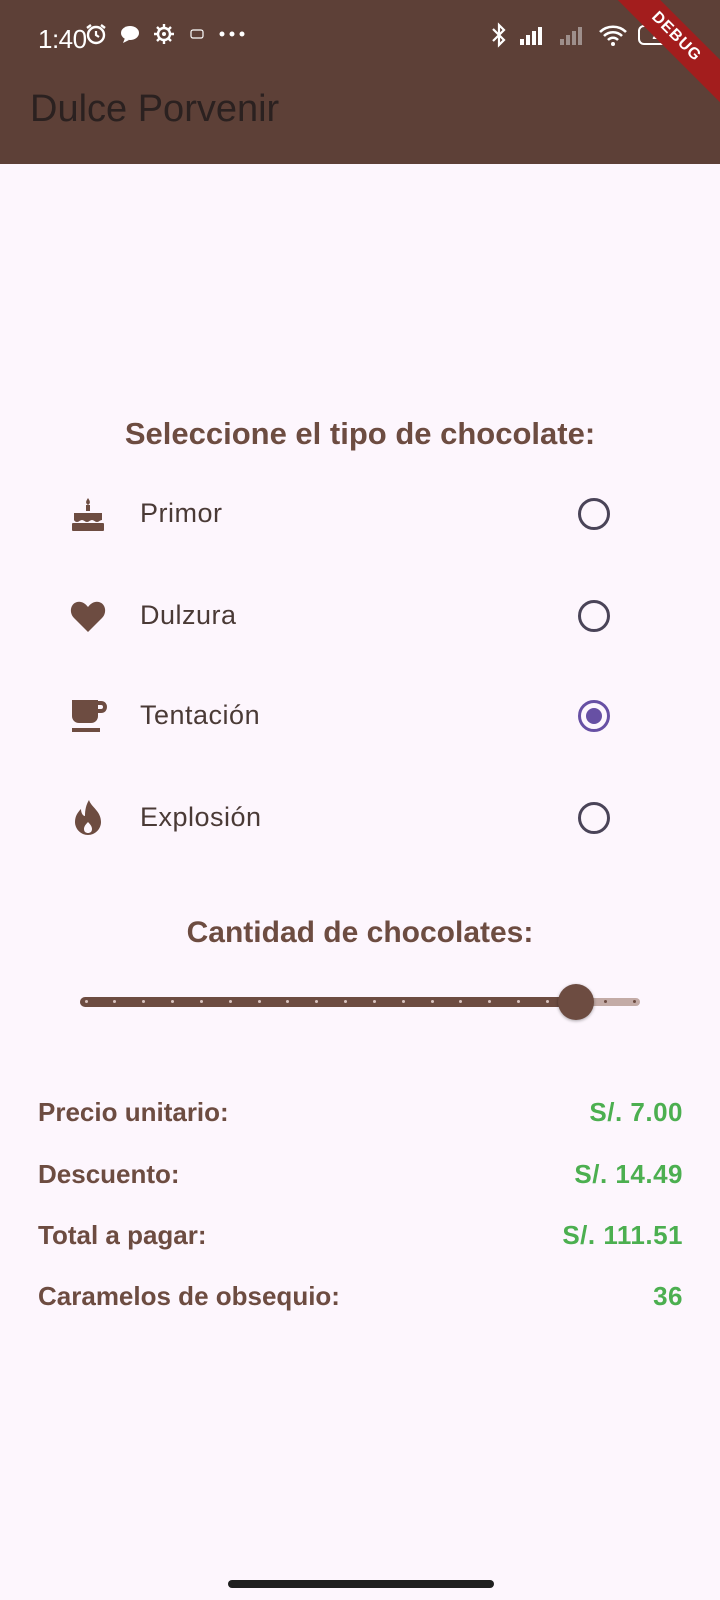 This screenshot has height=1600, width=720. What do you see at coordinates (197, 34) in the screenshot?
I see `small-app-icon` at bounding box center [197, 34].